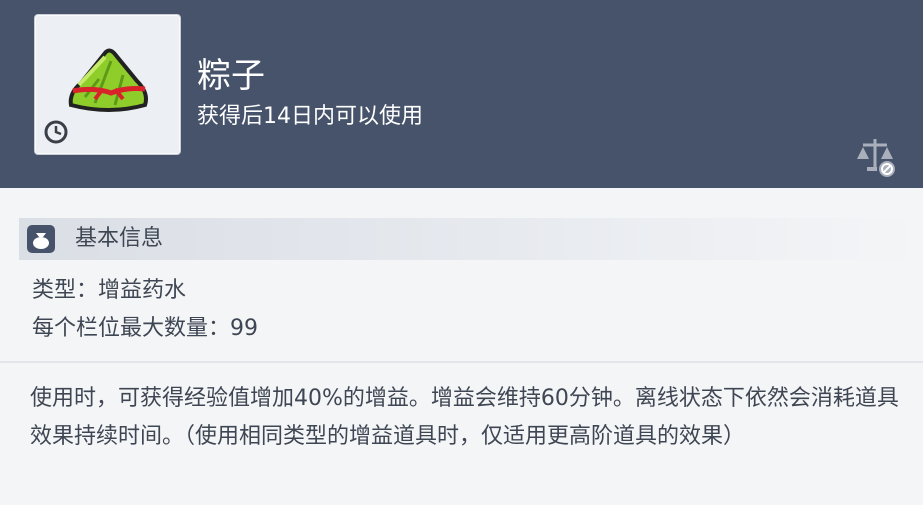 The width and height of the screenshot is (923, 505). What do you see at coordinates (231, 76) in the screenshot?
I see `item-name: 粽子` at bounding box center [231, 76].